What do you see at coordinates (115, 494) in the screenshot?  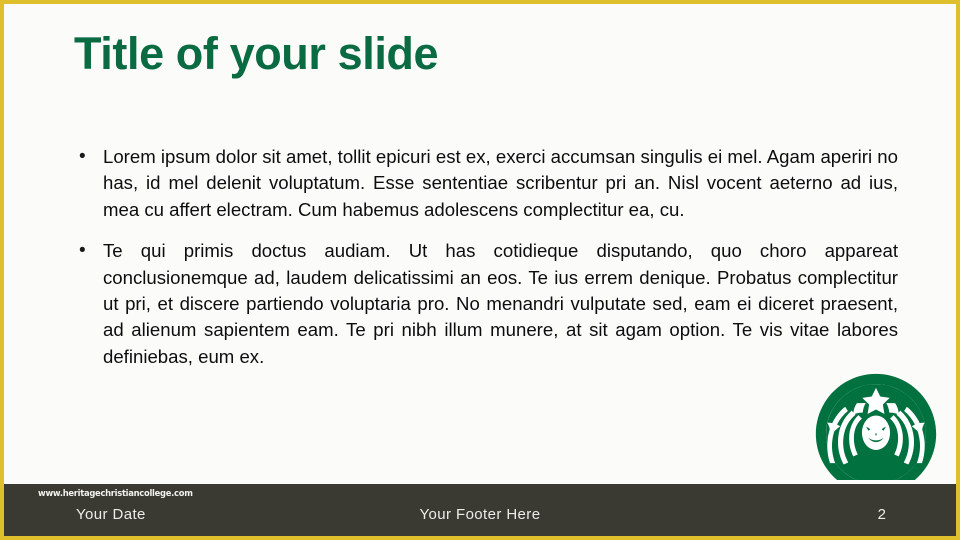 I see `footer-website-url: www.heritagechristiancollege.com` at bounding box center [115, 494].